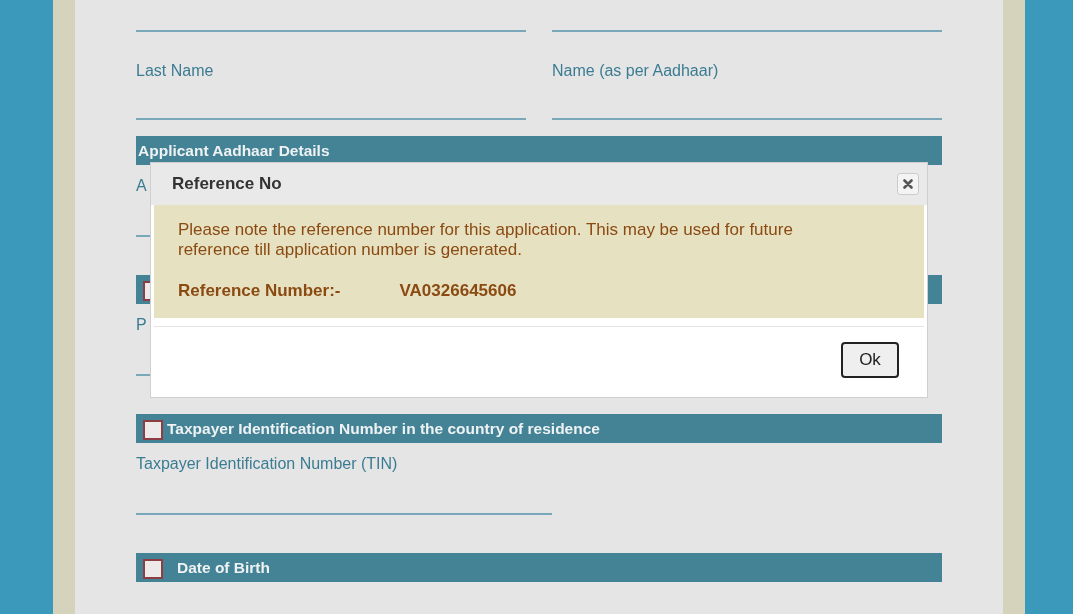 Image resolution: width=1073 pixels, height=614 pixels. Describe the element at coordinates (870, 360) in the screenshot. I see `ok-button: Ok` at that location.